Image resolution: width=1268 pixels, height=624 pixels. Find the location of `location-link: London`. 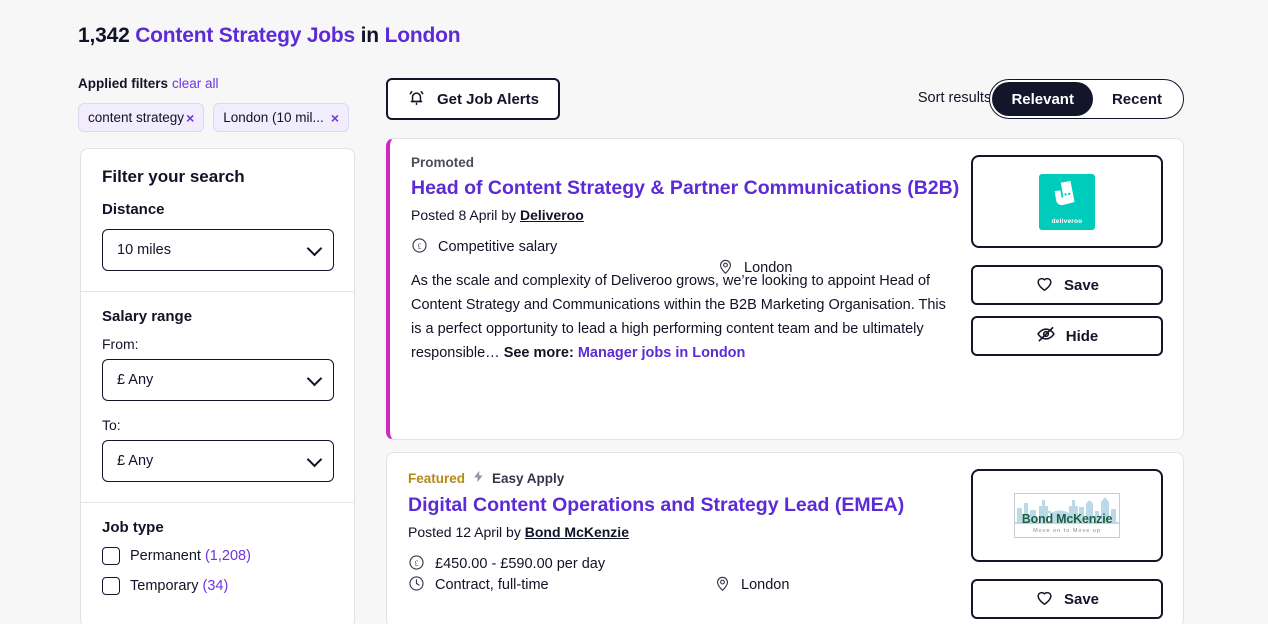

location-link: London is located at coordinates (423, 35).